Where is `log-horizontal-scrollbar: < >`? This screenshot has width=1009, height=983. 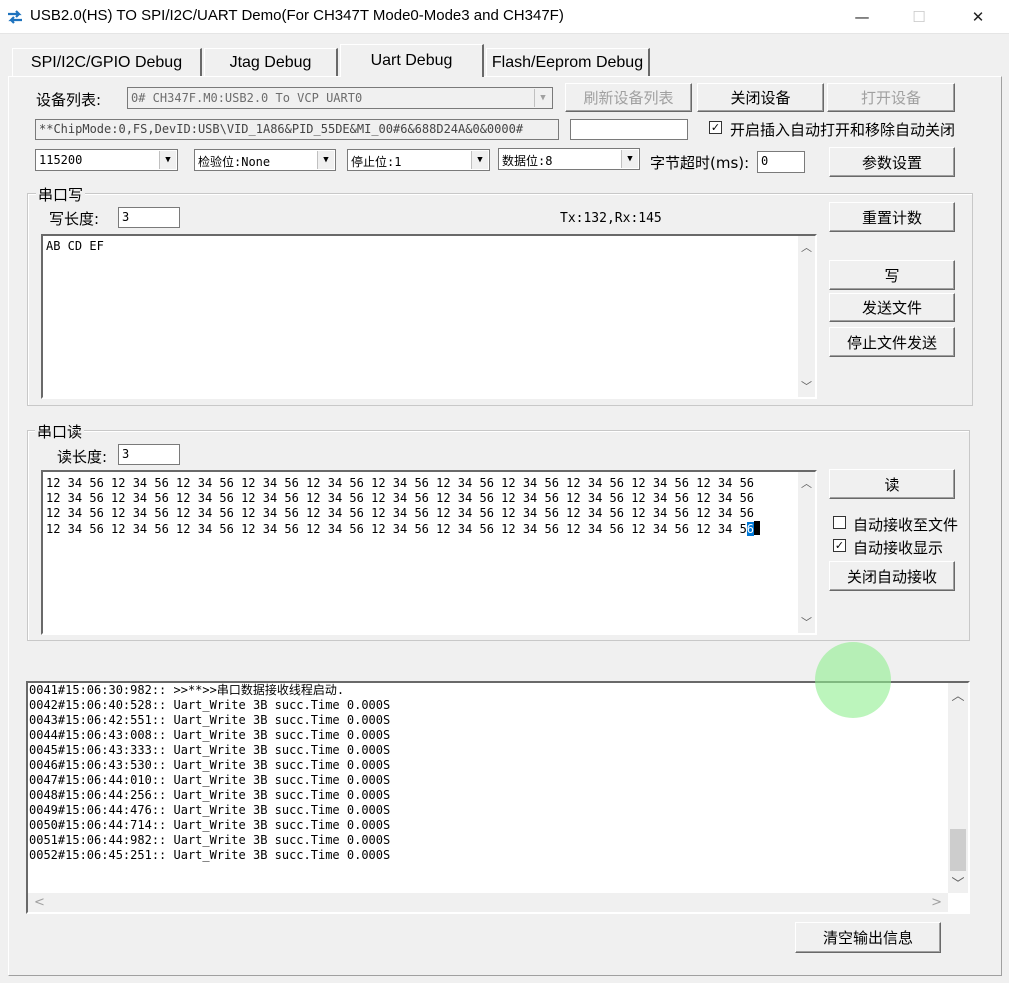 log-horizontal-scrollbar: < > is located at coordinates (488, 902).